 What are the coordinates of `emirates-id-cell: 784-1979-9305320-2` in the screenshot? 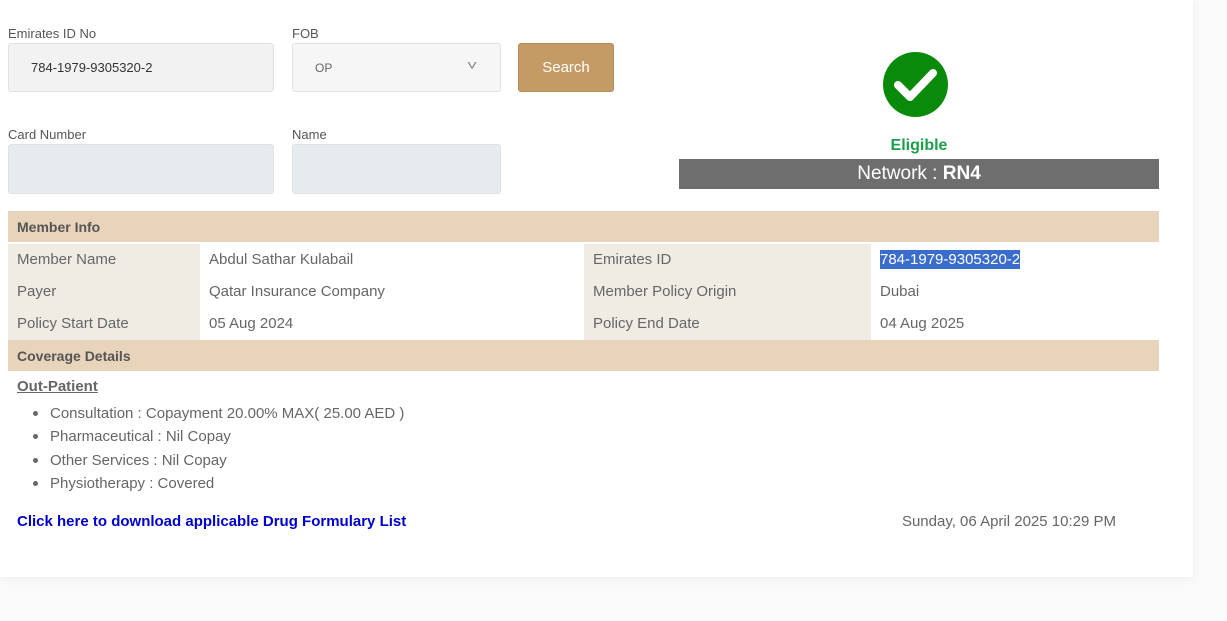 It's located at (1015, 260).